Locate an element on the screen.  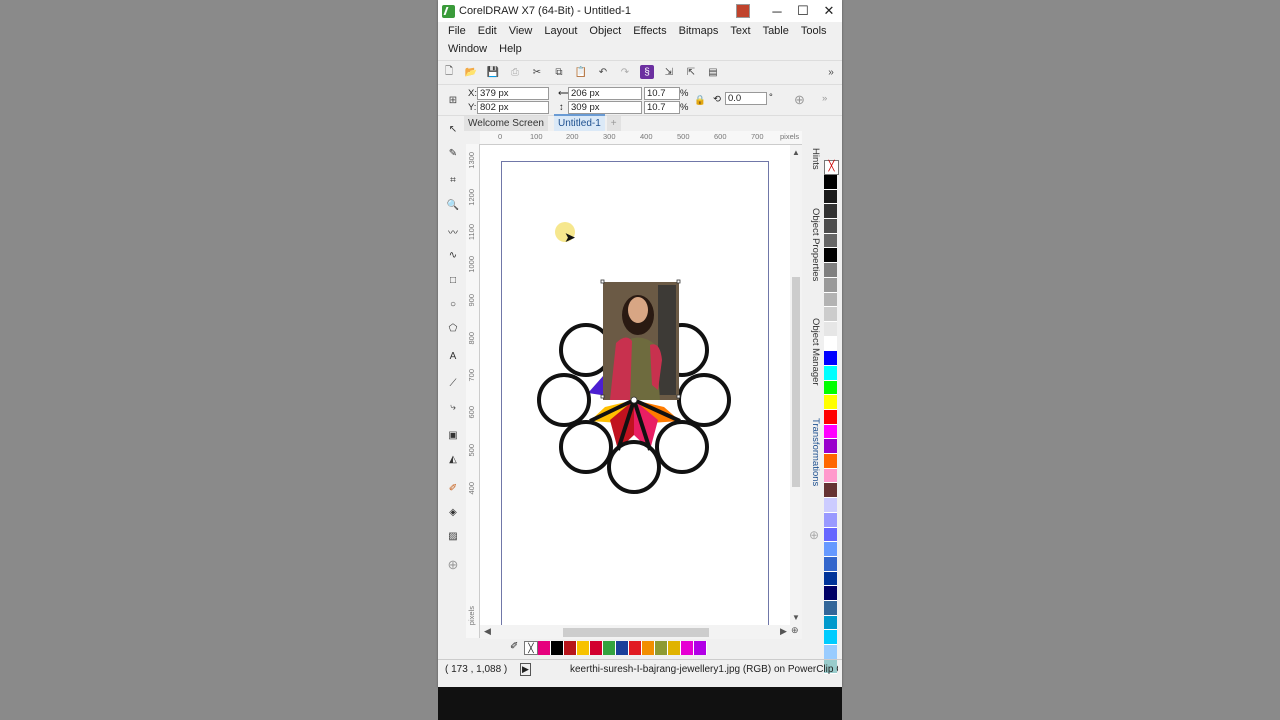
drop-shadow-icon: ▣ is located at coordinates (453, 435).